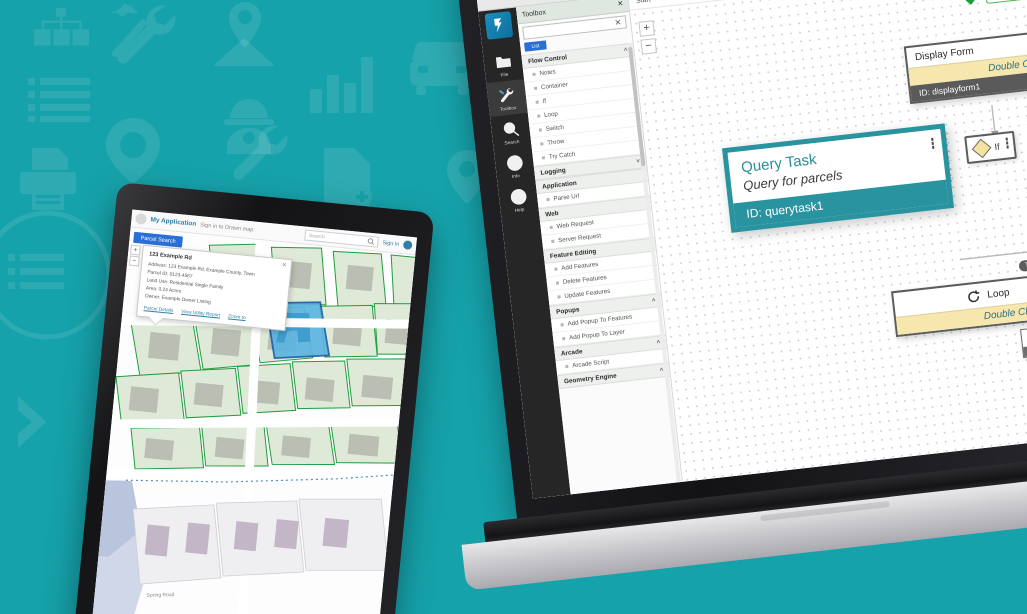 The image size is (1027, 614). What do you see at coordinates (407, 245) in the screenshot?
I see `avatar` at bounding box center [407, 245].